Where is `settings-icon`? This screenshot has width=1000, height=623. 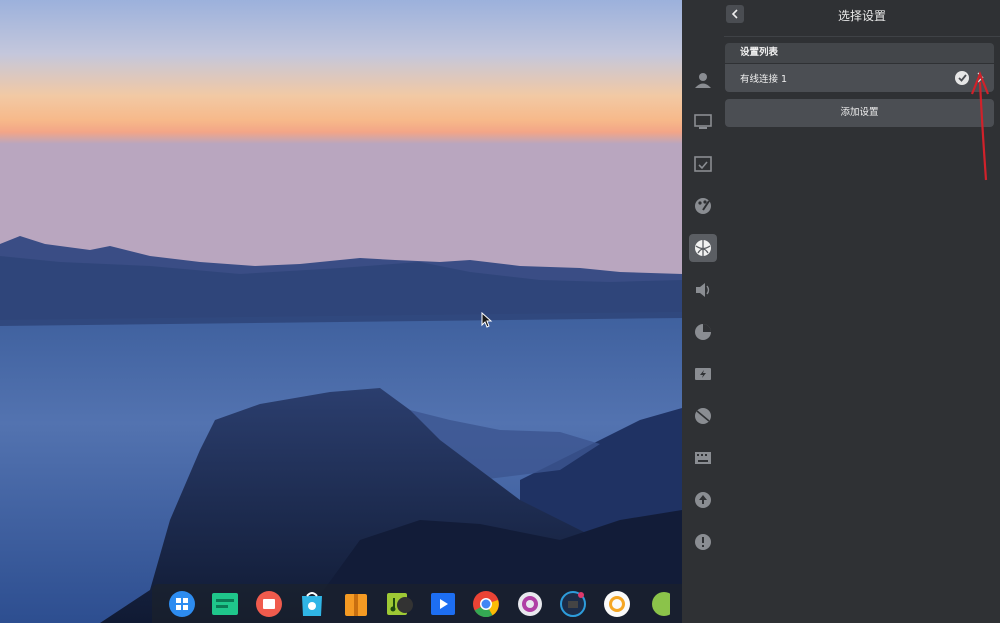 settings-icon is located at coordinates (530, 603).